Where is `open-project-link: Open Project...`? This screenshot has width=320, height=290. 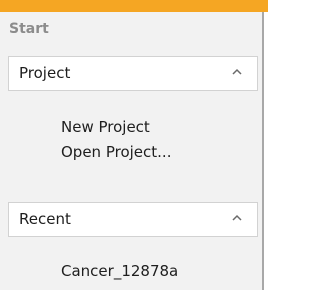
open-project-link: Open Project... is located at coordinates (116, 152).